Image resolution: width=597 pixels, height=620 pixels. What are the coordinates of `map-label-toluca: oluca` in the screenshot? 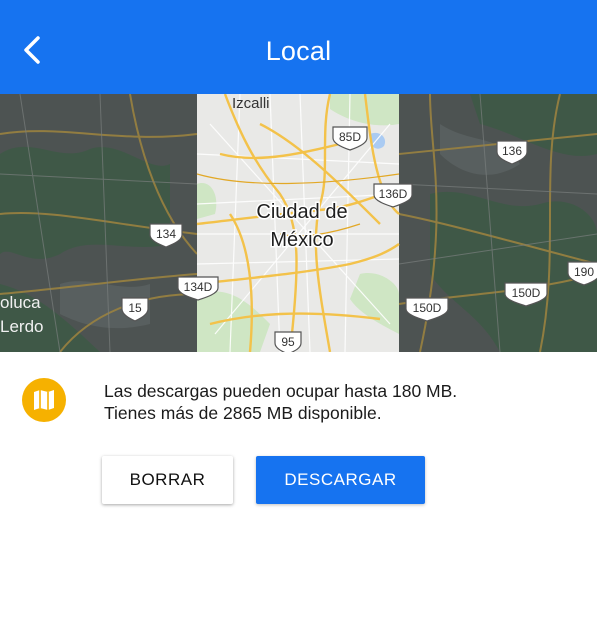 It's located at (20, 302).